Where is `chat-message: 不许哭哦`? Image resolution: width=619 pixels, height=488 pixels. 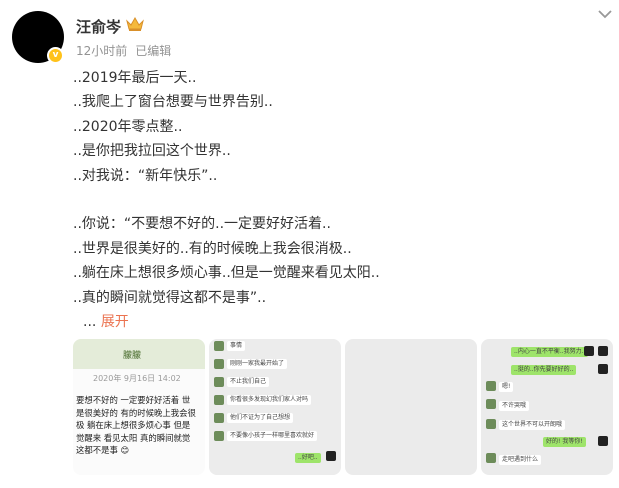
chat-message: 不许哭哦 is located at coordinates (514, 406).